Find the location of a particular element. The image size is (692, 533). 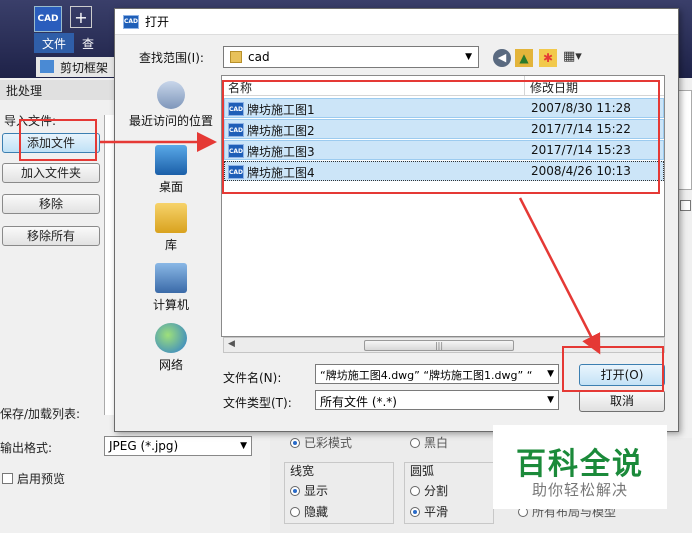

place-network-label: 网络 is located at coordinates (170, 365).